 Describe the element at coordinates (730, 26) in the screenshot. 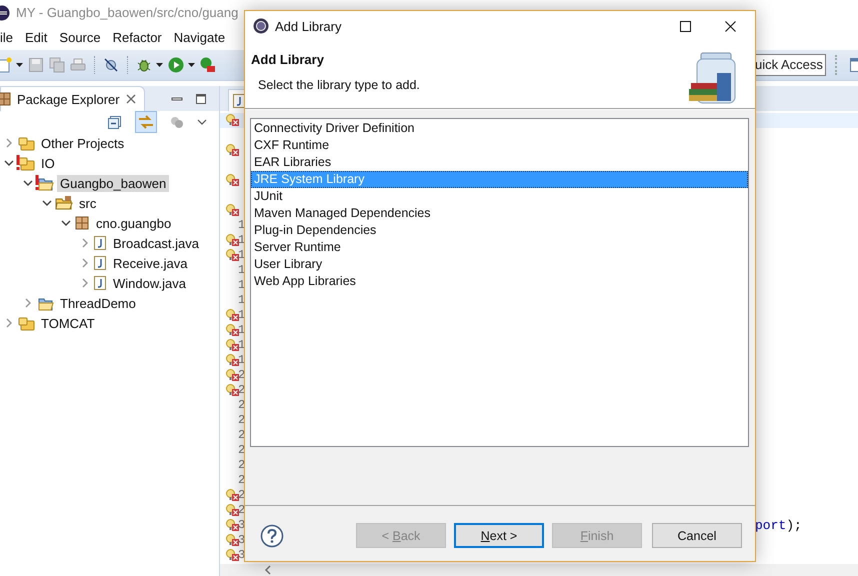

I see `close-icon` at that location.